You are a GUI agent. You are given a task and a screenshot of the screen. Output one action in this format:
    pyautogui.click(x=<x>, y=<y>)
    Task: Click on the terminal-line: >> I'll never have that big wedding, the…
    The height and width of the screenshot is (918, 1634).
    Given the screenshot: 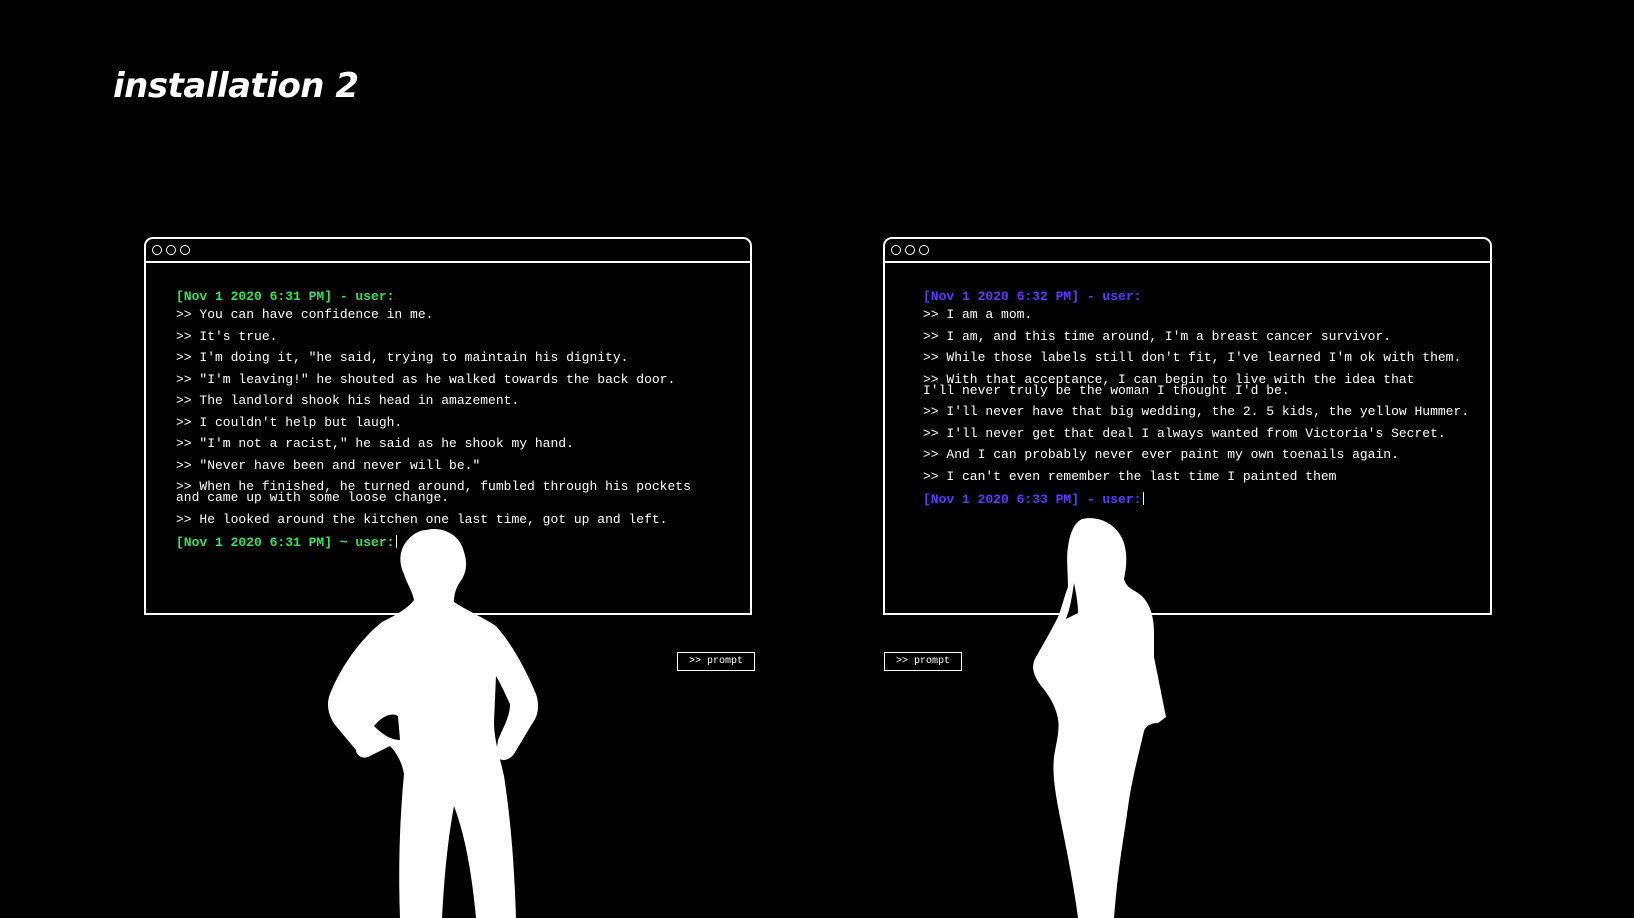 What is the action you would take?
    pyautogui.click(x=1196, y=411)
    